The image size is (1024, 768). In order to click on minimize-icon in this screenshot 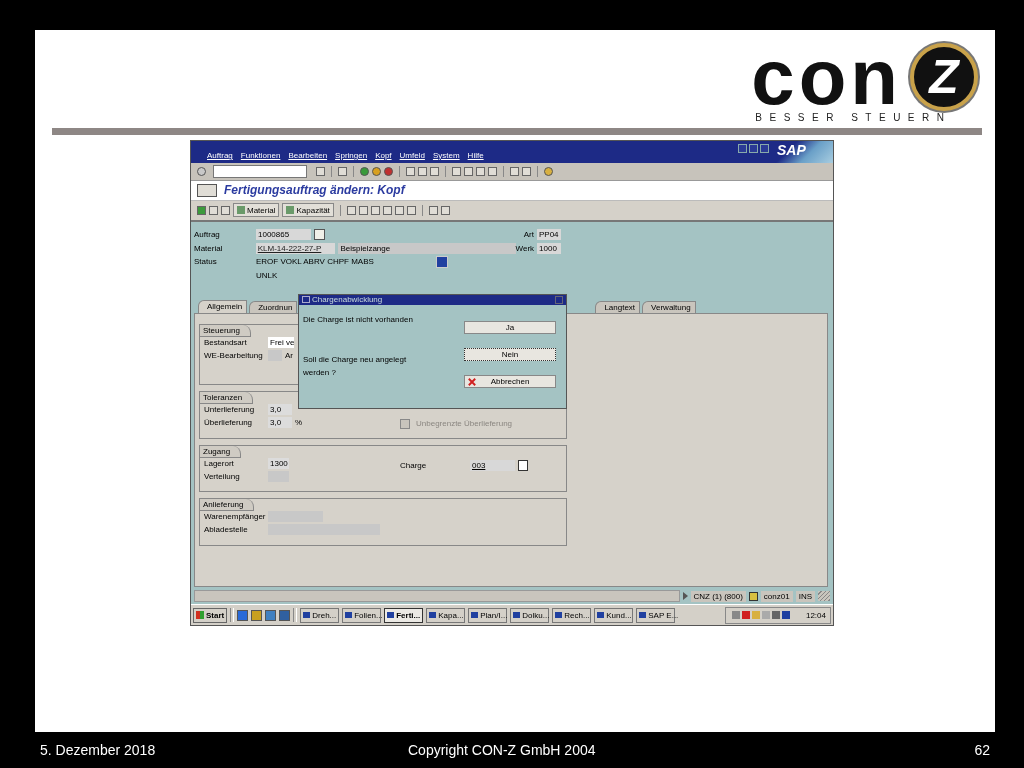, I will do `click(742, 148)`.